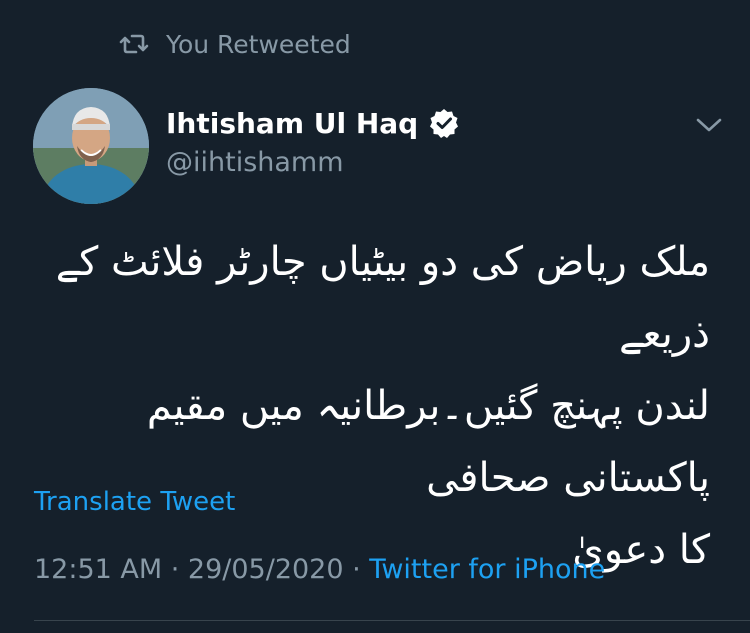  Describe the element at coordinates (98, 569) in the screenshot. I see `tweet-time: 12:51 AM` at that location.